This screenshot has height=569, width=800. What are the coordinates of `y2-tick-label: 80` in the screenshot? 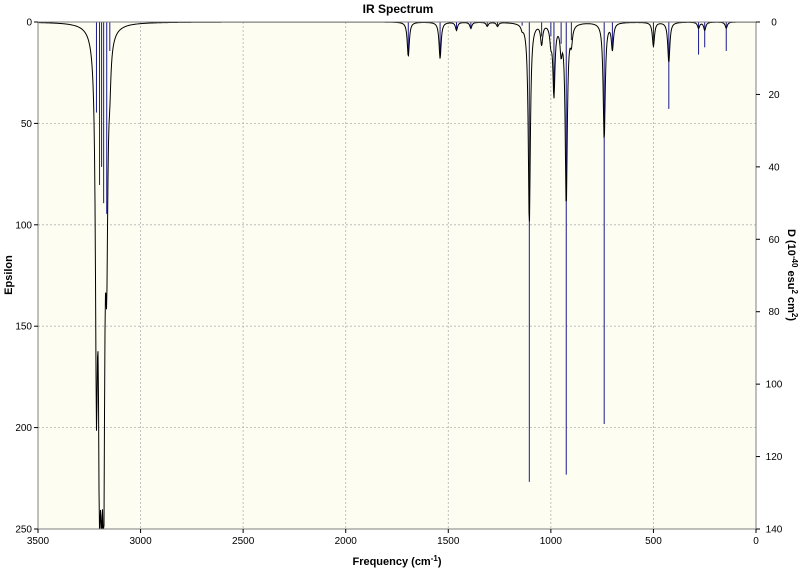 It's located at (774, 312).